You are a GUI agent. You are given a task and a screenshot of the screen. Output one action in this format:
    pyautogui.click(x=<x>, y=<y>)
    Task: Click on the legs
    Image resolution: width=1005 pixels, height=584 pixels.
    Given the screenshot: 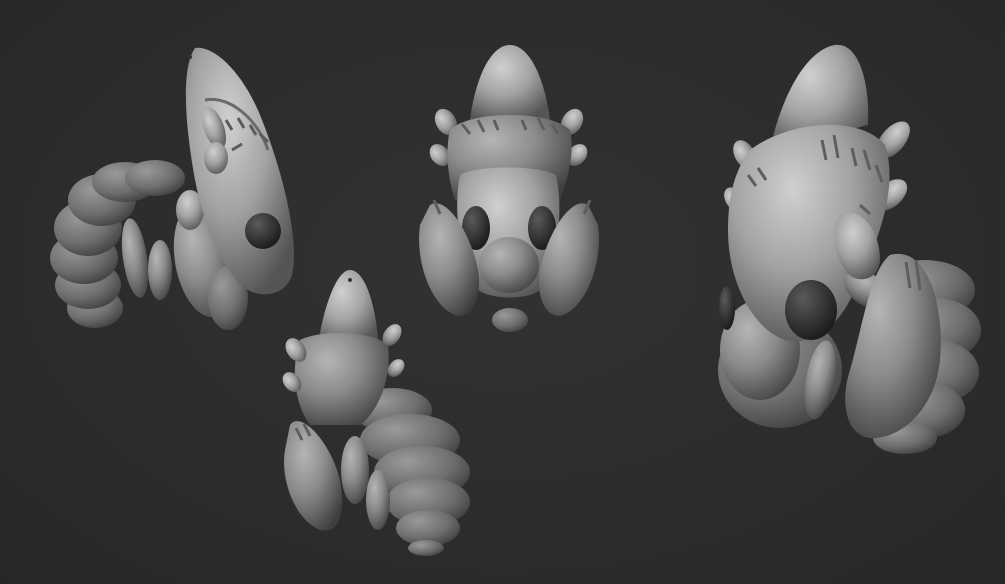 What is the action you would take?
    pyautogui.click(x=146, y=259)
    